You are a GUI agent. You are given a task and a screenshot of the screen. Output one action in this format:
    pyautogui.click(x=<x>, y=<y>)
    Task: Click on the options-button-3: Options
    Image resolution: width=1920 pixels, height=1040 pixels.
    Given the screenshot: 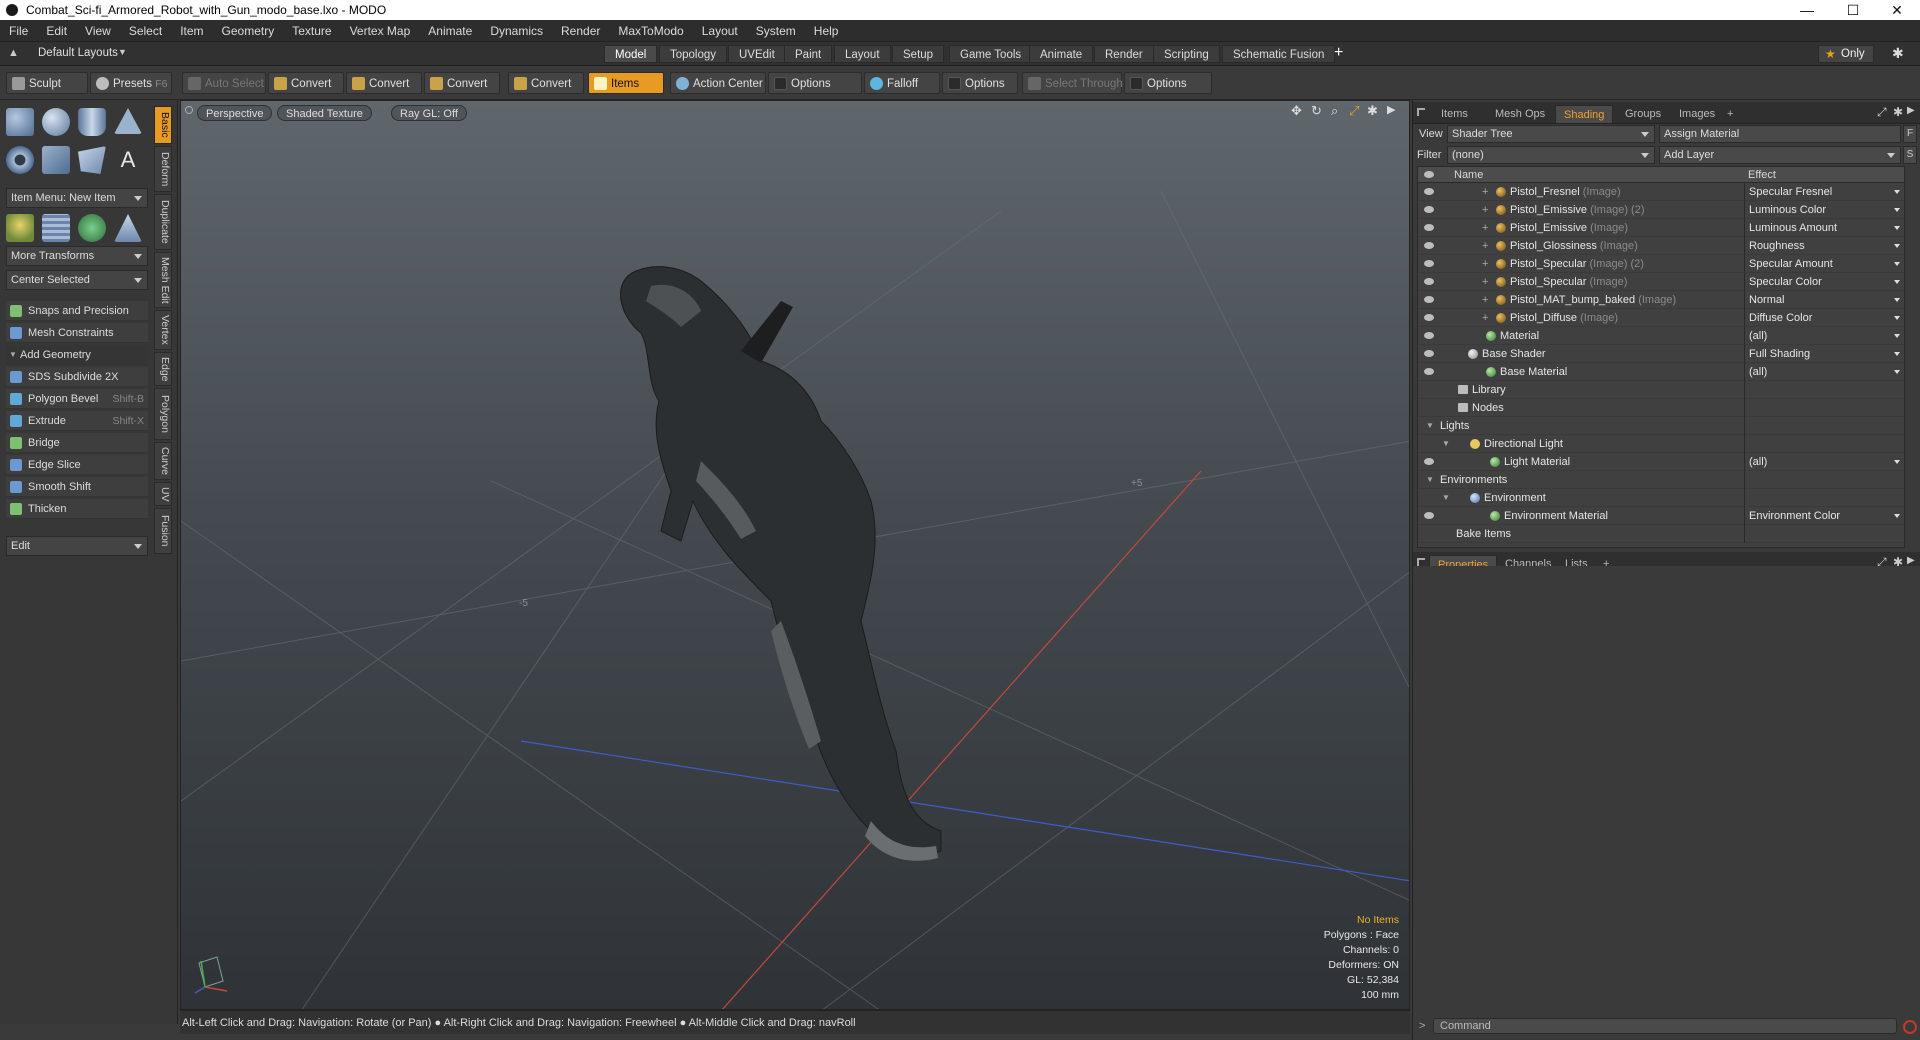 What is the action you would take?
    pyautogui.click(x=1168, y=83)
    